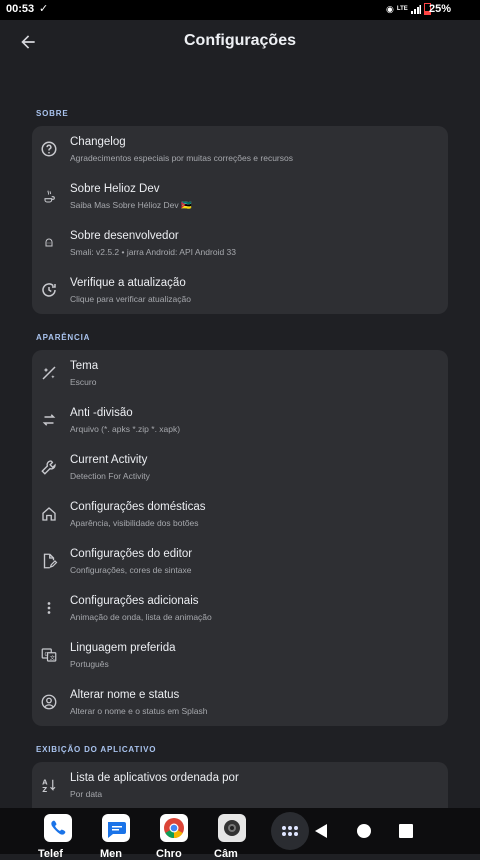 The height and width of the screenshot is (860, 480). Describe the element at coordinates (96, 749) in the screenshot. I see `section-label-exibicao: EXIBIÇÃO DO APLICATIVO` at that location.